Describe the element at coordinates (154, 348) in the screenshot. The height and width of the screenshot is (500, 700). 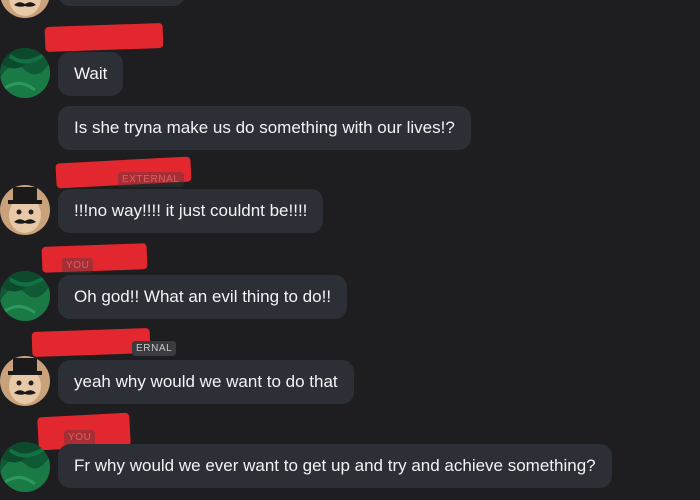
I see `external-badge: ERNAL` at that location.